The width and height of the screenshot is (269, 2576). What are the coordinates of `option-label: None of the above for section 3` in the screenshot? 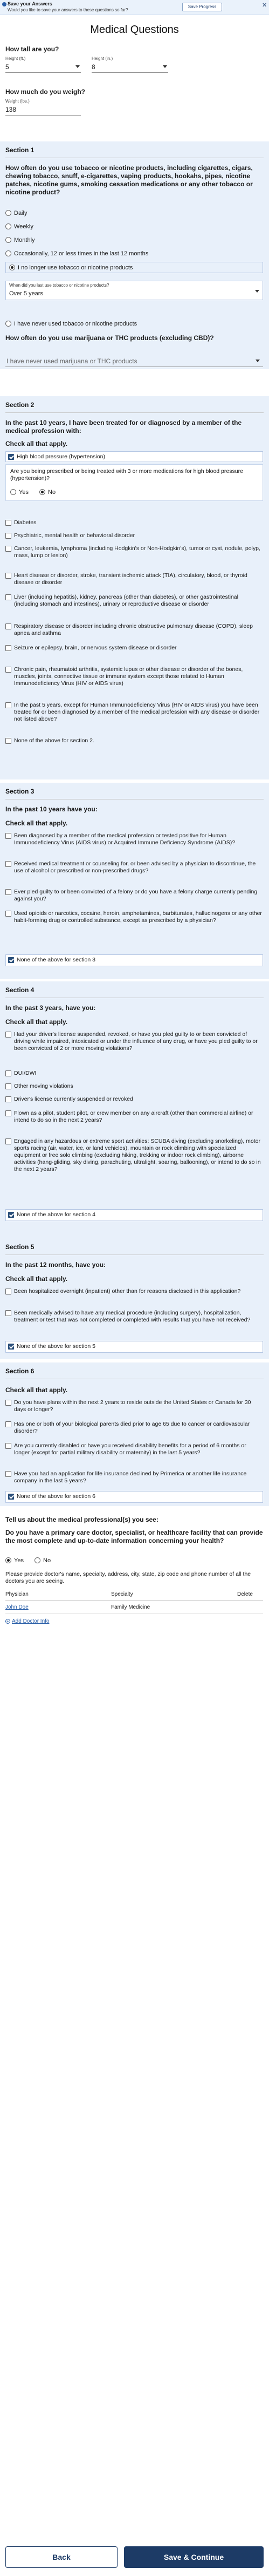 It's located at (56, 960).